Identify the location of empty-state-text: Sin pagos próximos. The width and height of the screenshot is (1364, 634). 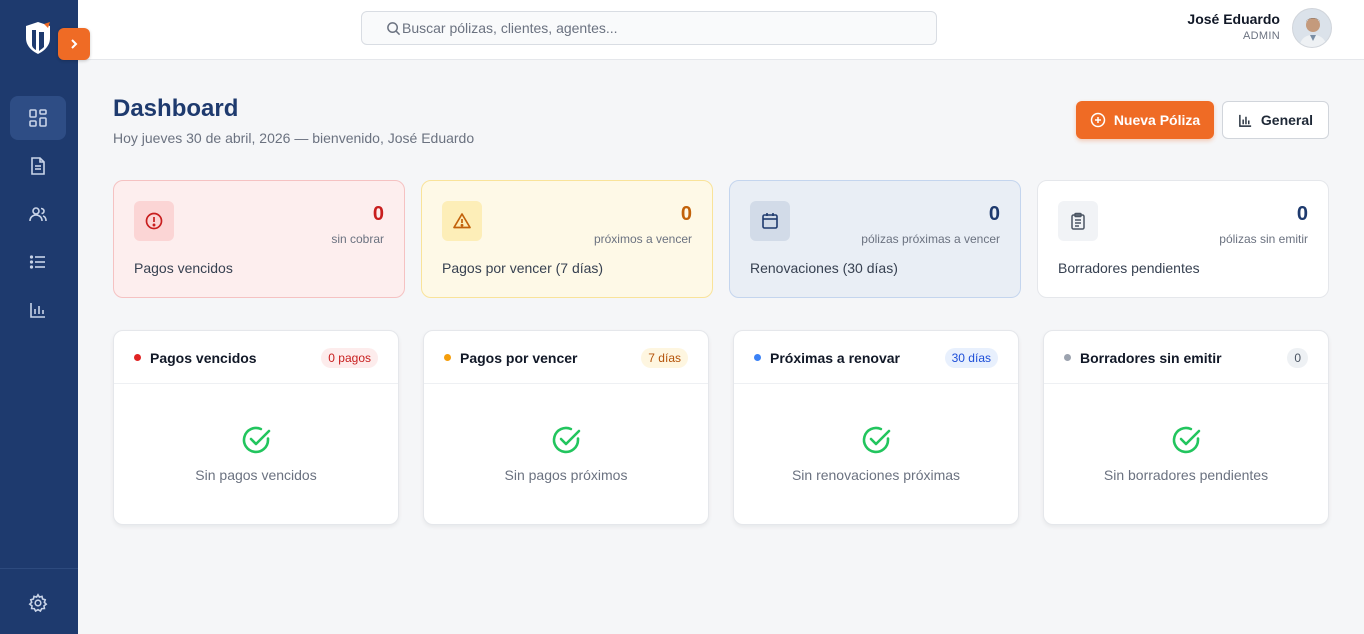
(566, 475).